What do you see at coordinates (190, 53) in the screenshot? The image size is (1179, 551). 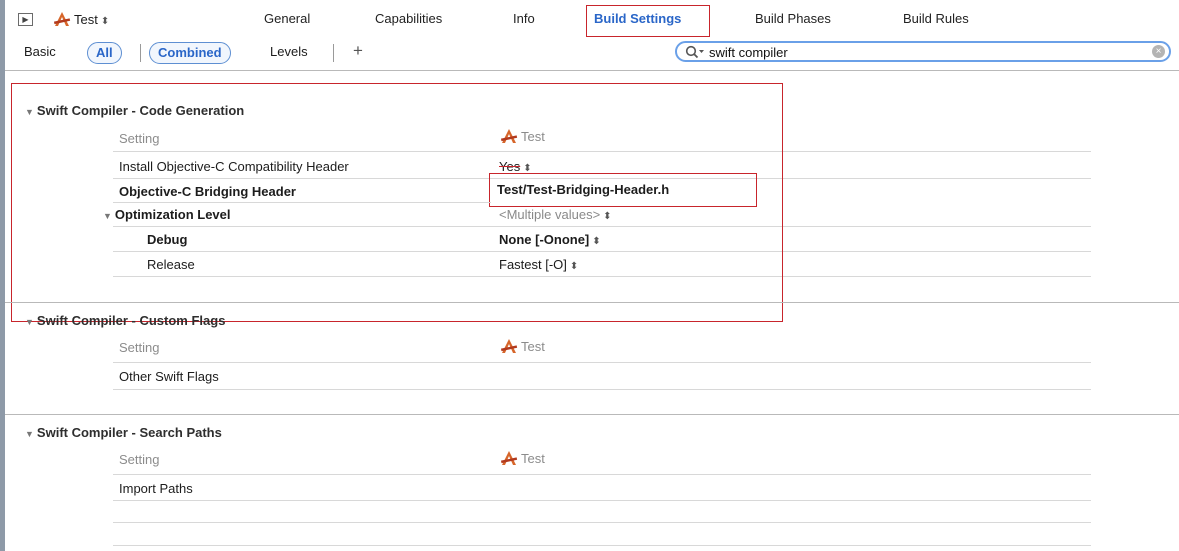 I see `filter-combined: Combined` at bounding box center [190, 53].